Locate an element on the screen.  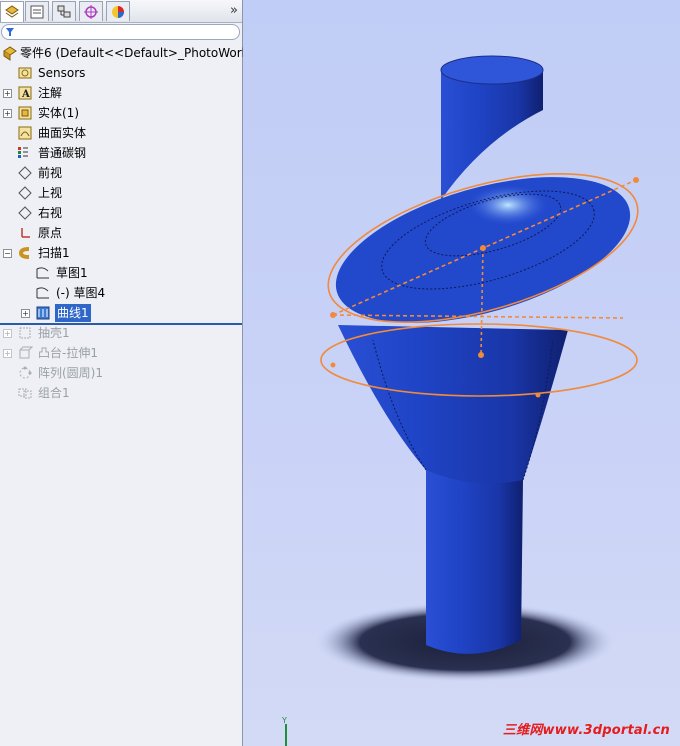
tree-item-combine: 组合1 is located at coordinates (121, 393).